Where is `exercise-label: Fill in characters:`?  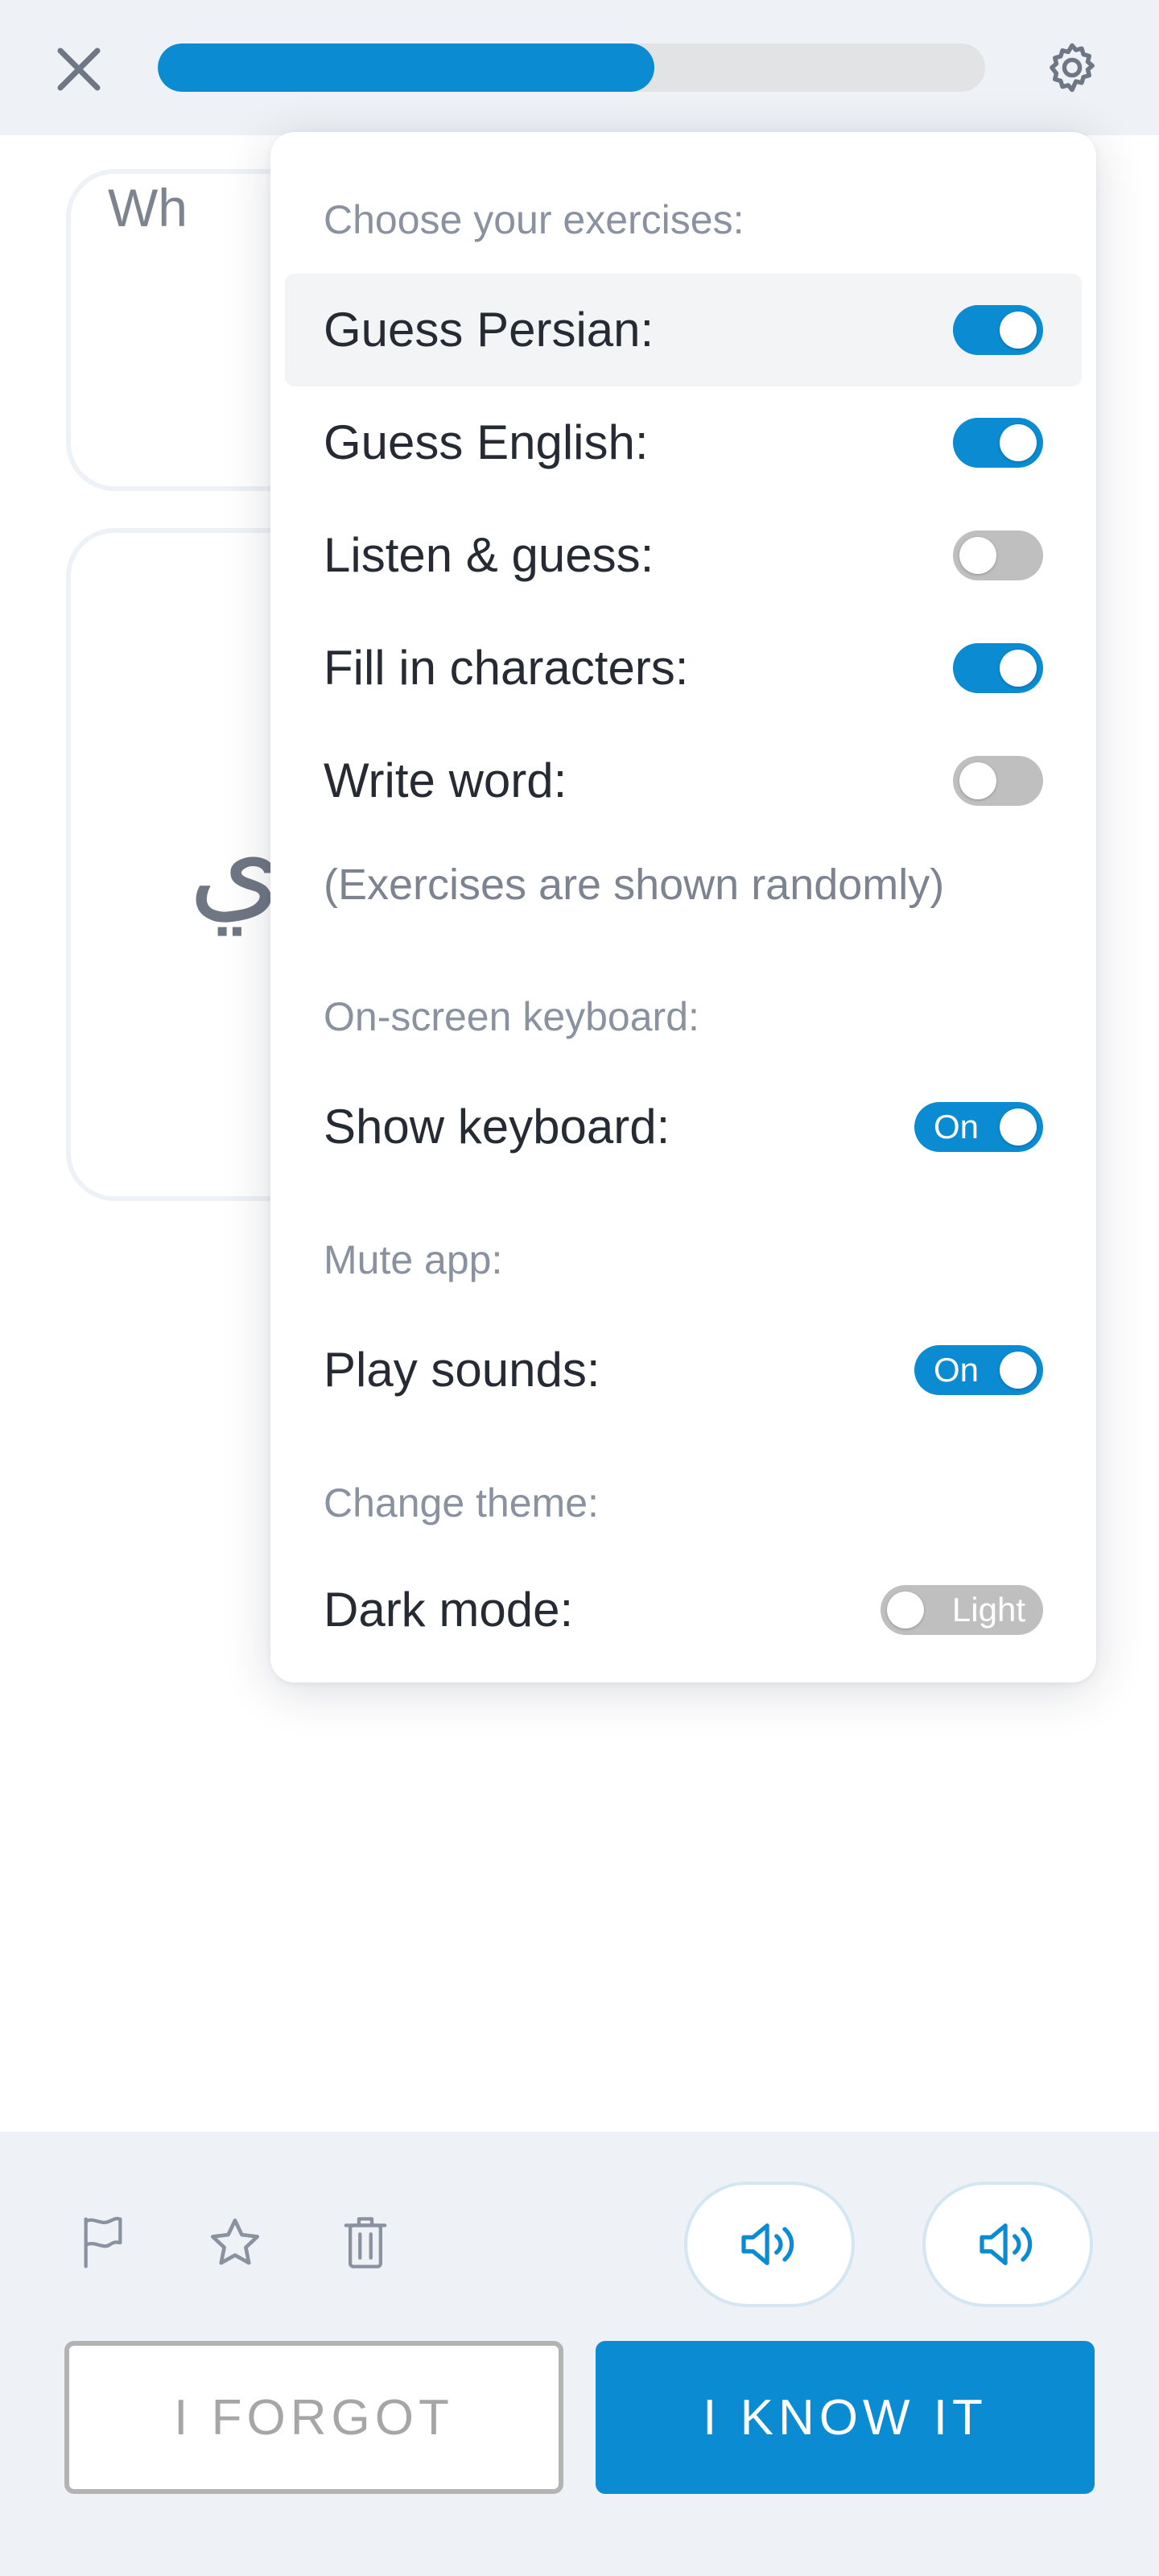
exercise-label: Fill in characters: is located at coordinates (506, 668).